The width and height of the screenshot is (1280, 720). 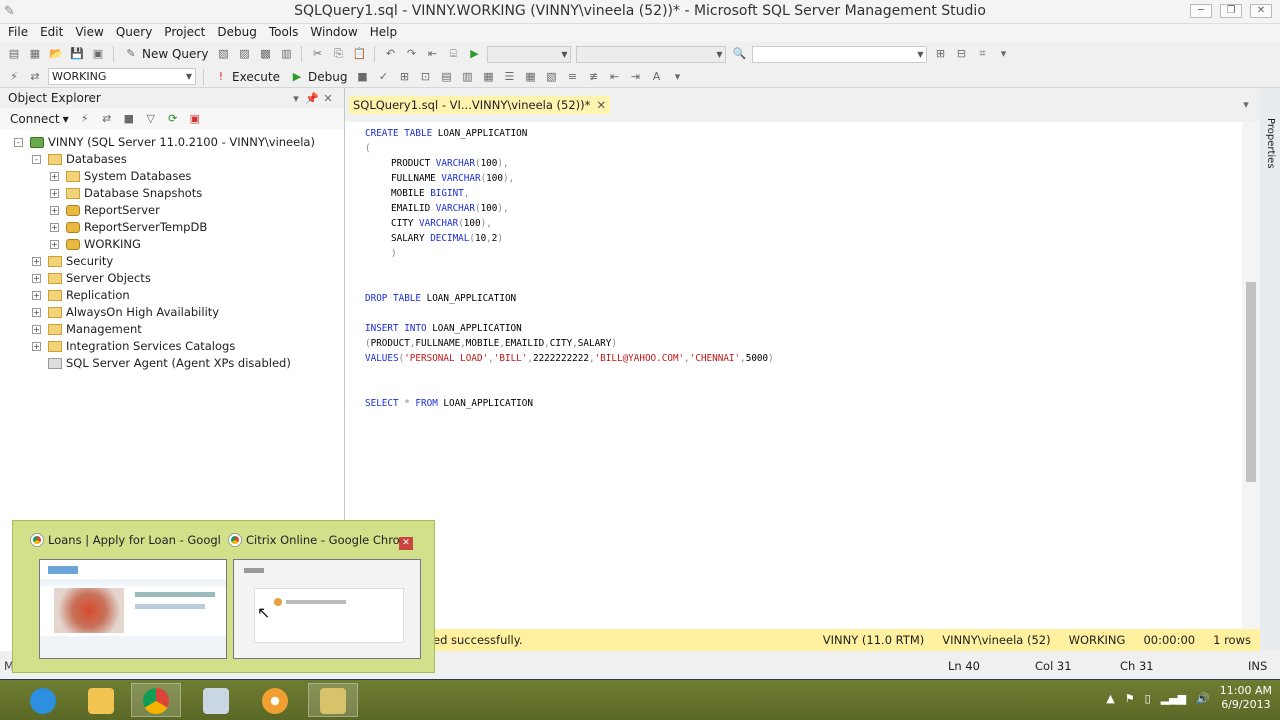 I want to click on connect-object-icon: ⚡, so click(x=85, y=119).